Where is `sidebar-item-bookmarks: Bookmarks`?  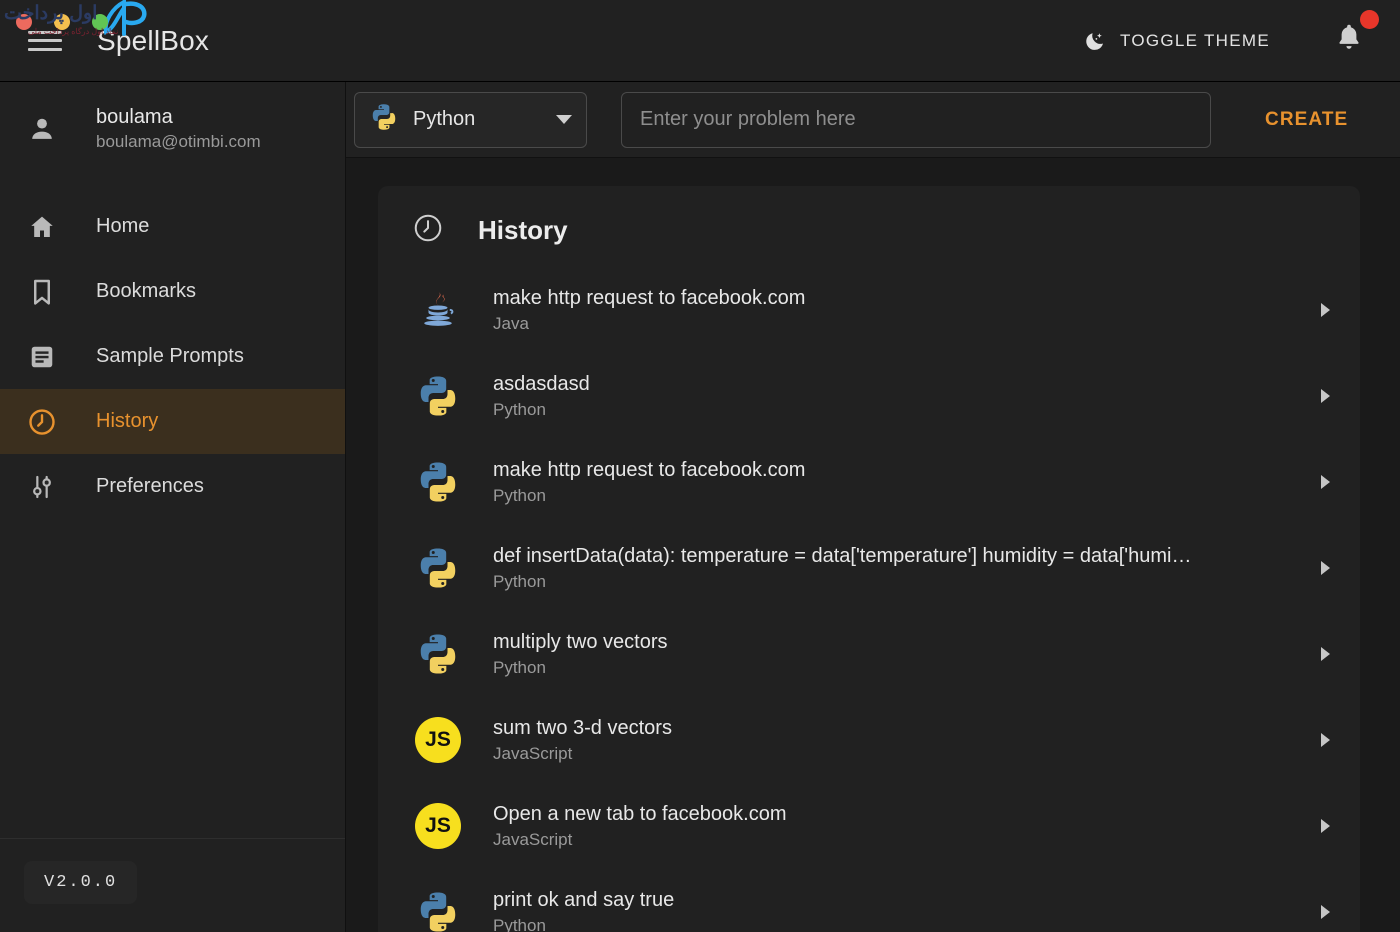
sidebar-item-bookmarks: Bookmarks is located at coordinates (172, 291).